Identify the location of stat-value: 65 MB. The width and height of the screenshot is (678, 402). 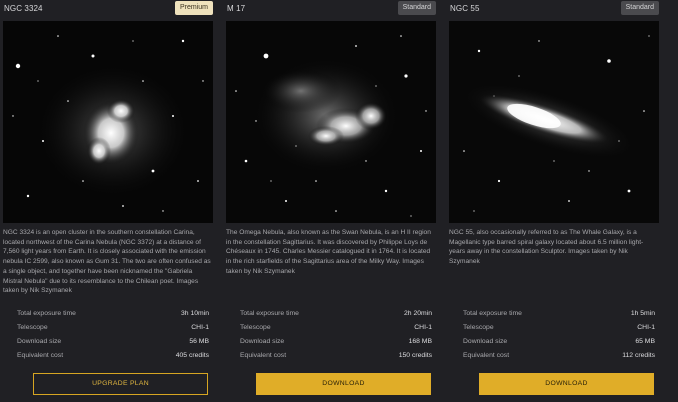
(645, 341).